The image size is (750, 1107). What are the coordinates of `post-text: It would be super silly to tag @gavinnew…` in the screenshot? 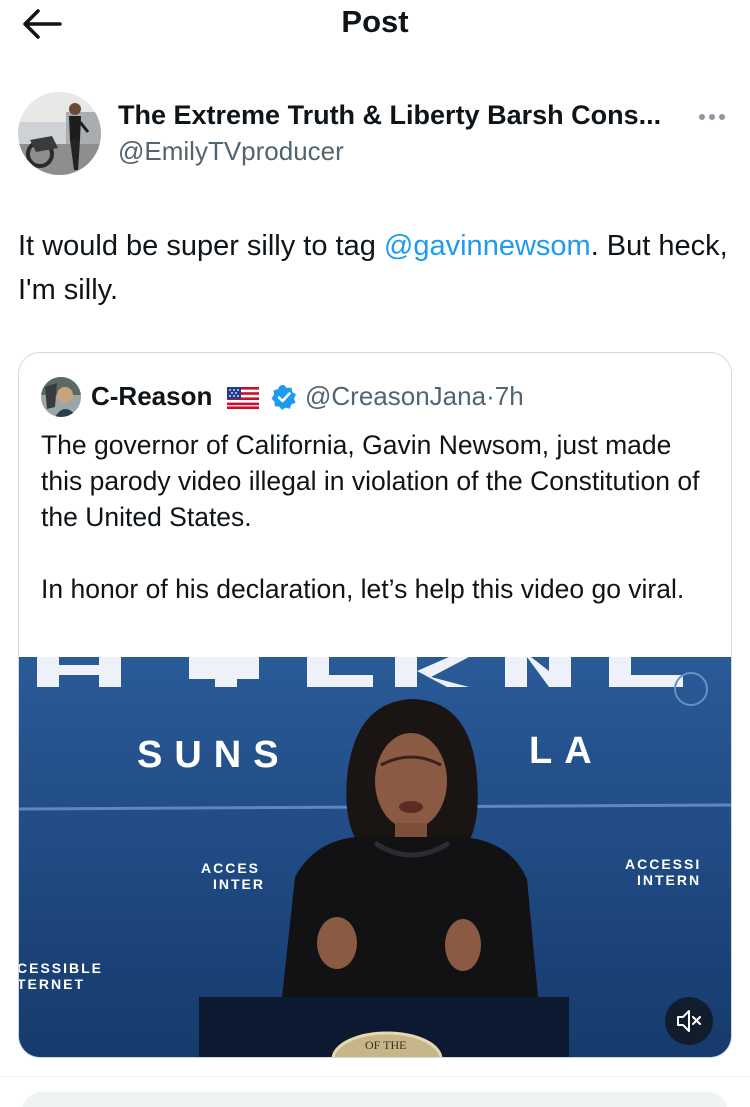 It's located at (373, 268).